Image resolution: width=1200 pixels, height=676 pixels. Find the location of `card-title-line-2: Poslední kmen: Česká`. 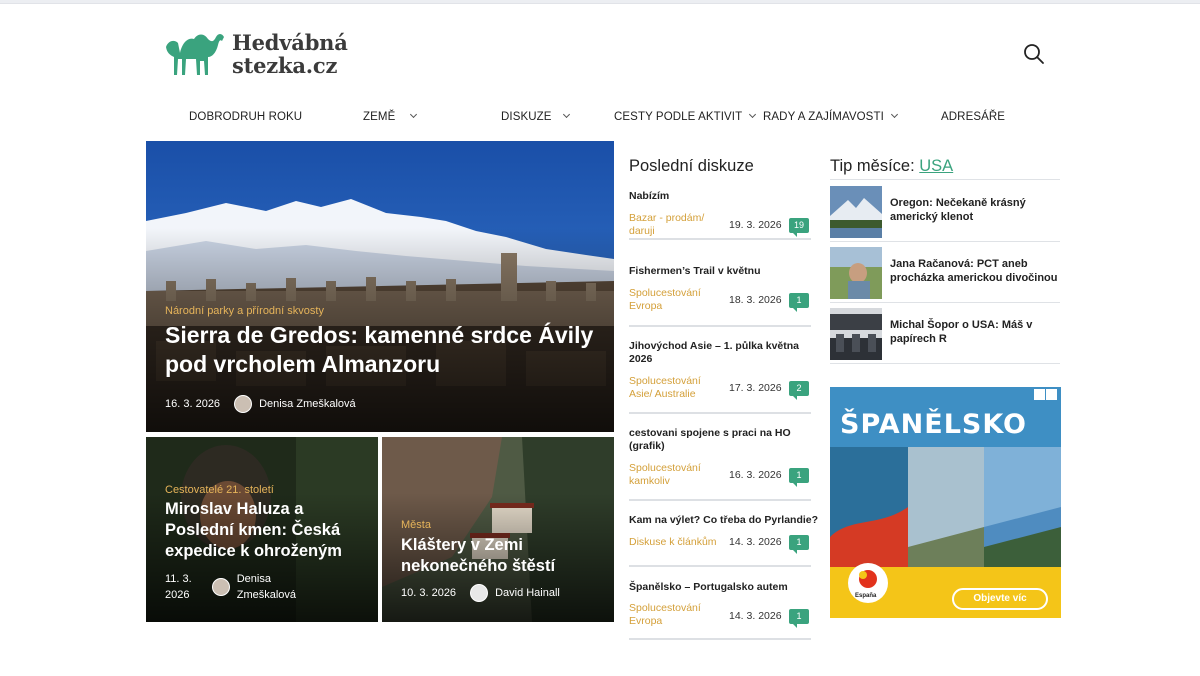

card-title-line-2: Poslední kmen: Česká is located at coordinates (253, 530).